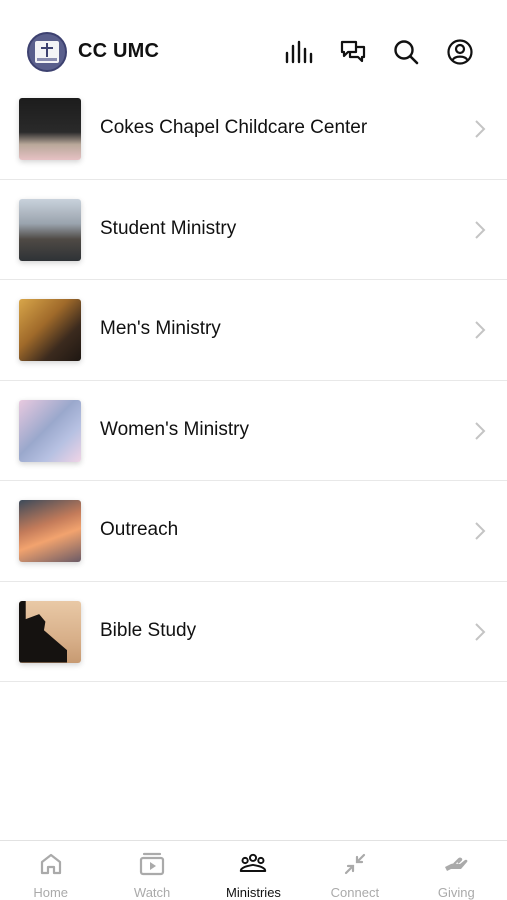 This screenshot has height=900, width=507. What do you see at coordinates (119, 51) in the screenshot?
I see `app-title: CC UMC` at bounding box center [119, 51].